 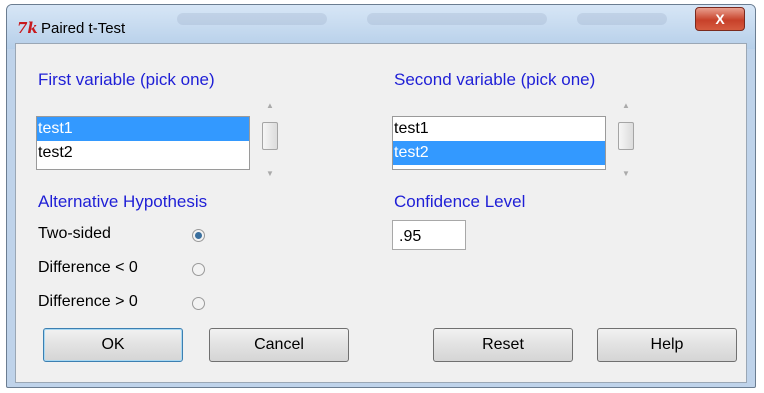 What do you see at coordinates (123, 201) in the screenshot?
I see `alternative-hypothesis-heading: Alternative Hypothesis` at bounding box center [123, 201].